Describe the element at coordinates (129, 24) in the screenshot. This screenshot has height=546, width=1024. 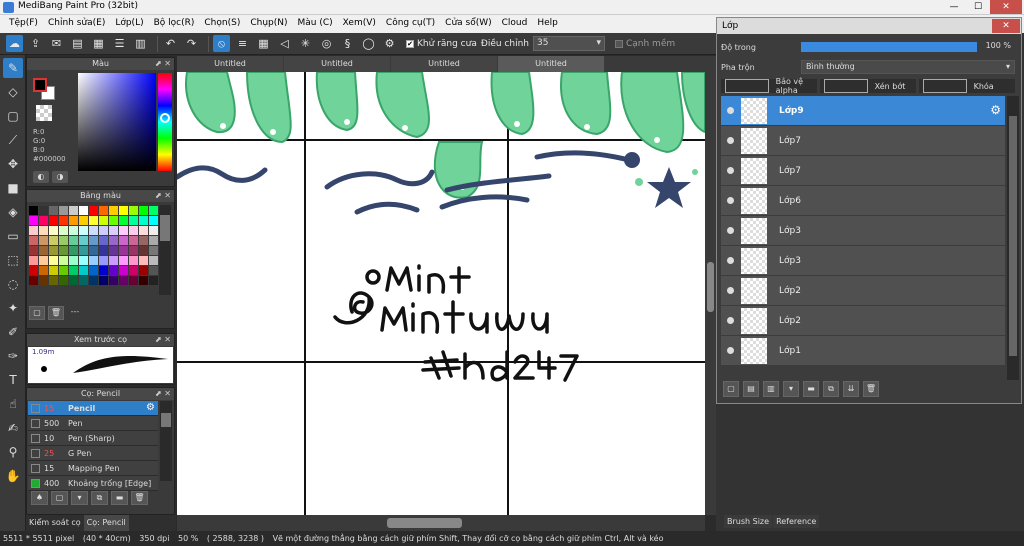
I see `menu-layer: Lớp(L)` at that location.